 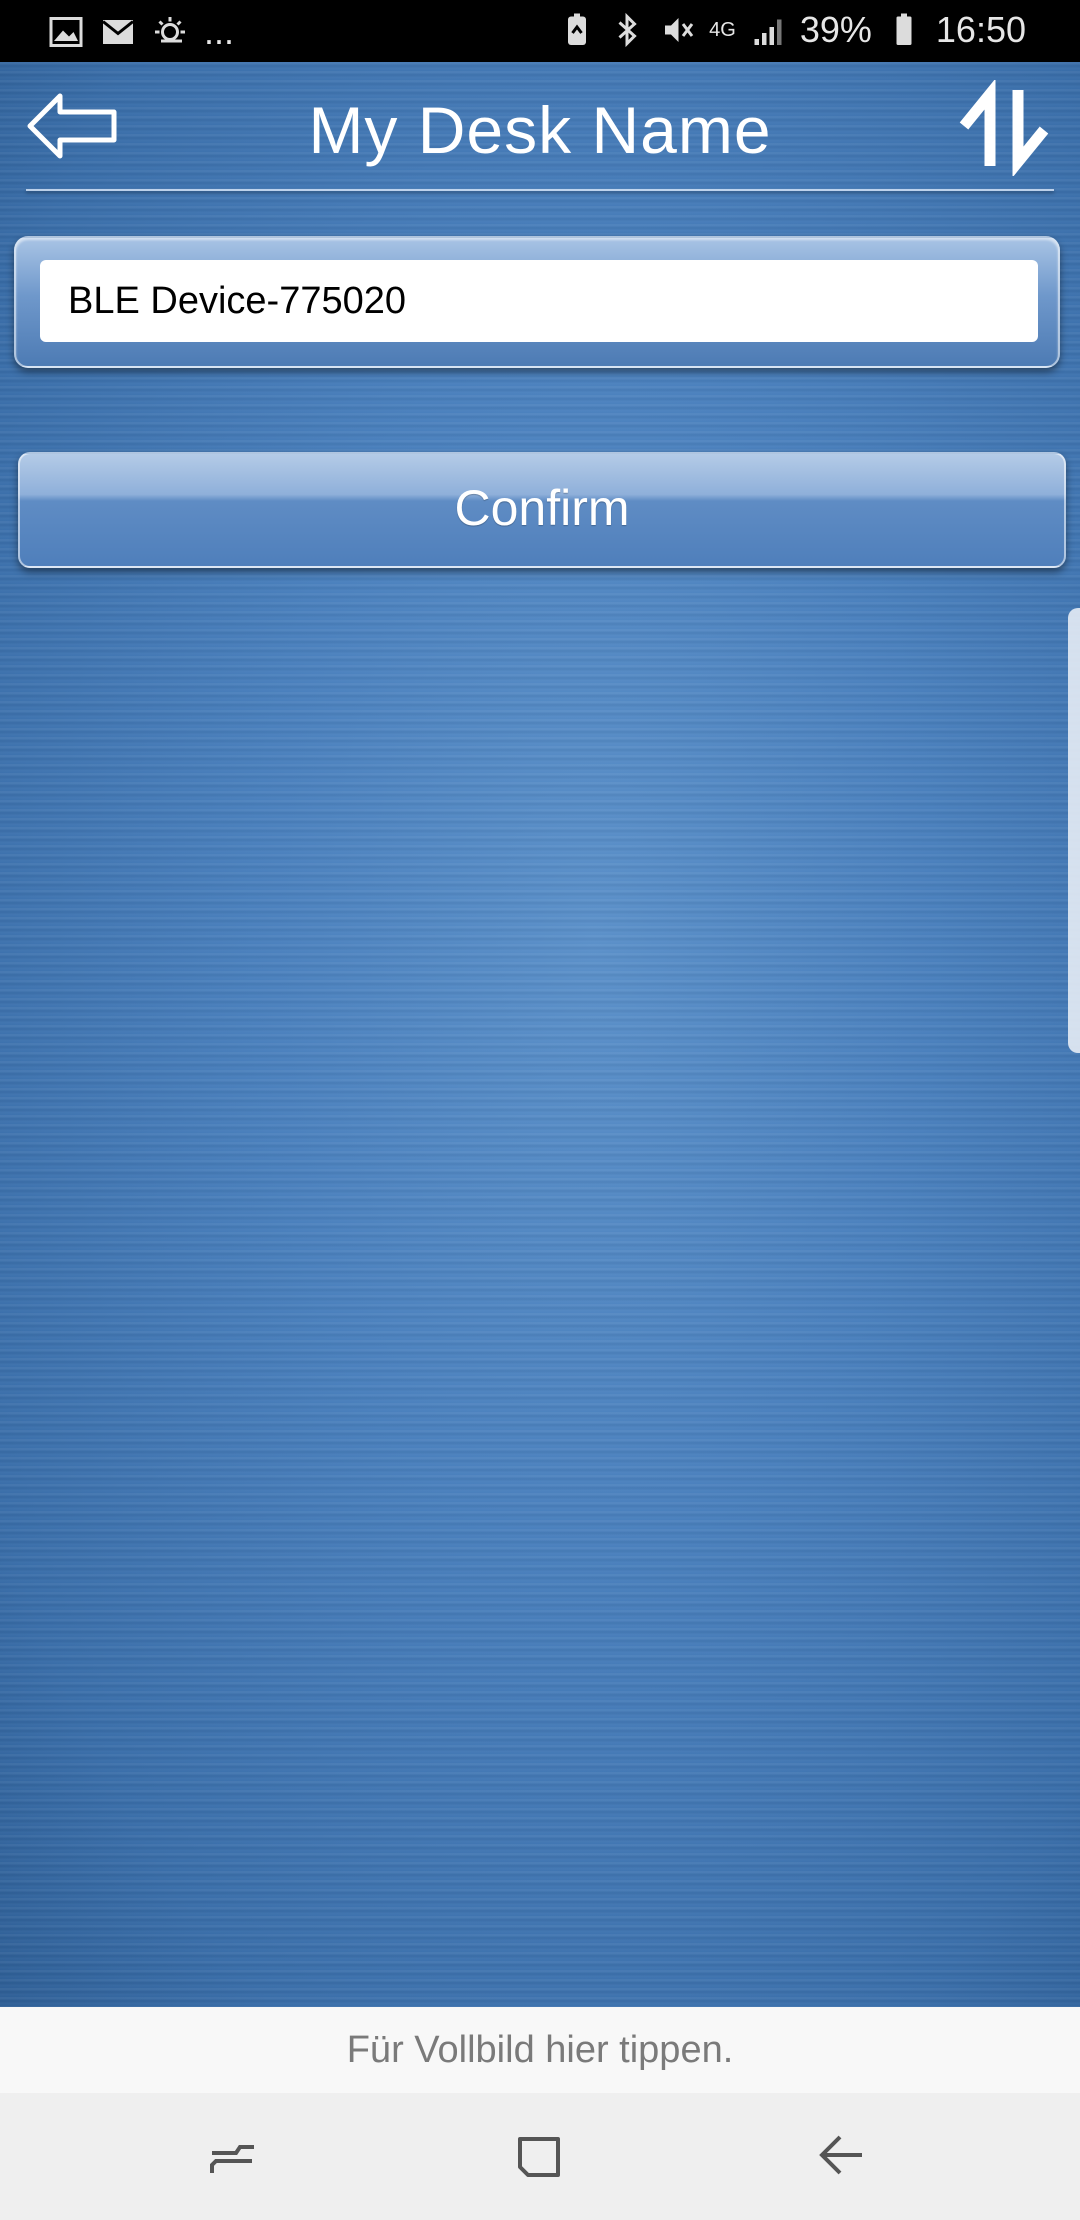 What do you see at coordinates (792, 30) in the screenshot?
I see `status-right: 4G 39% 16:50` at bounding box center [792, 30].